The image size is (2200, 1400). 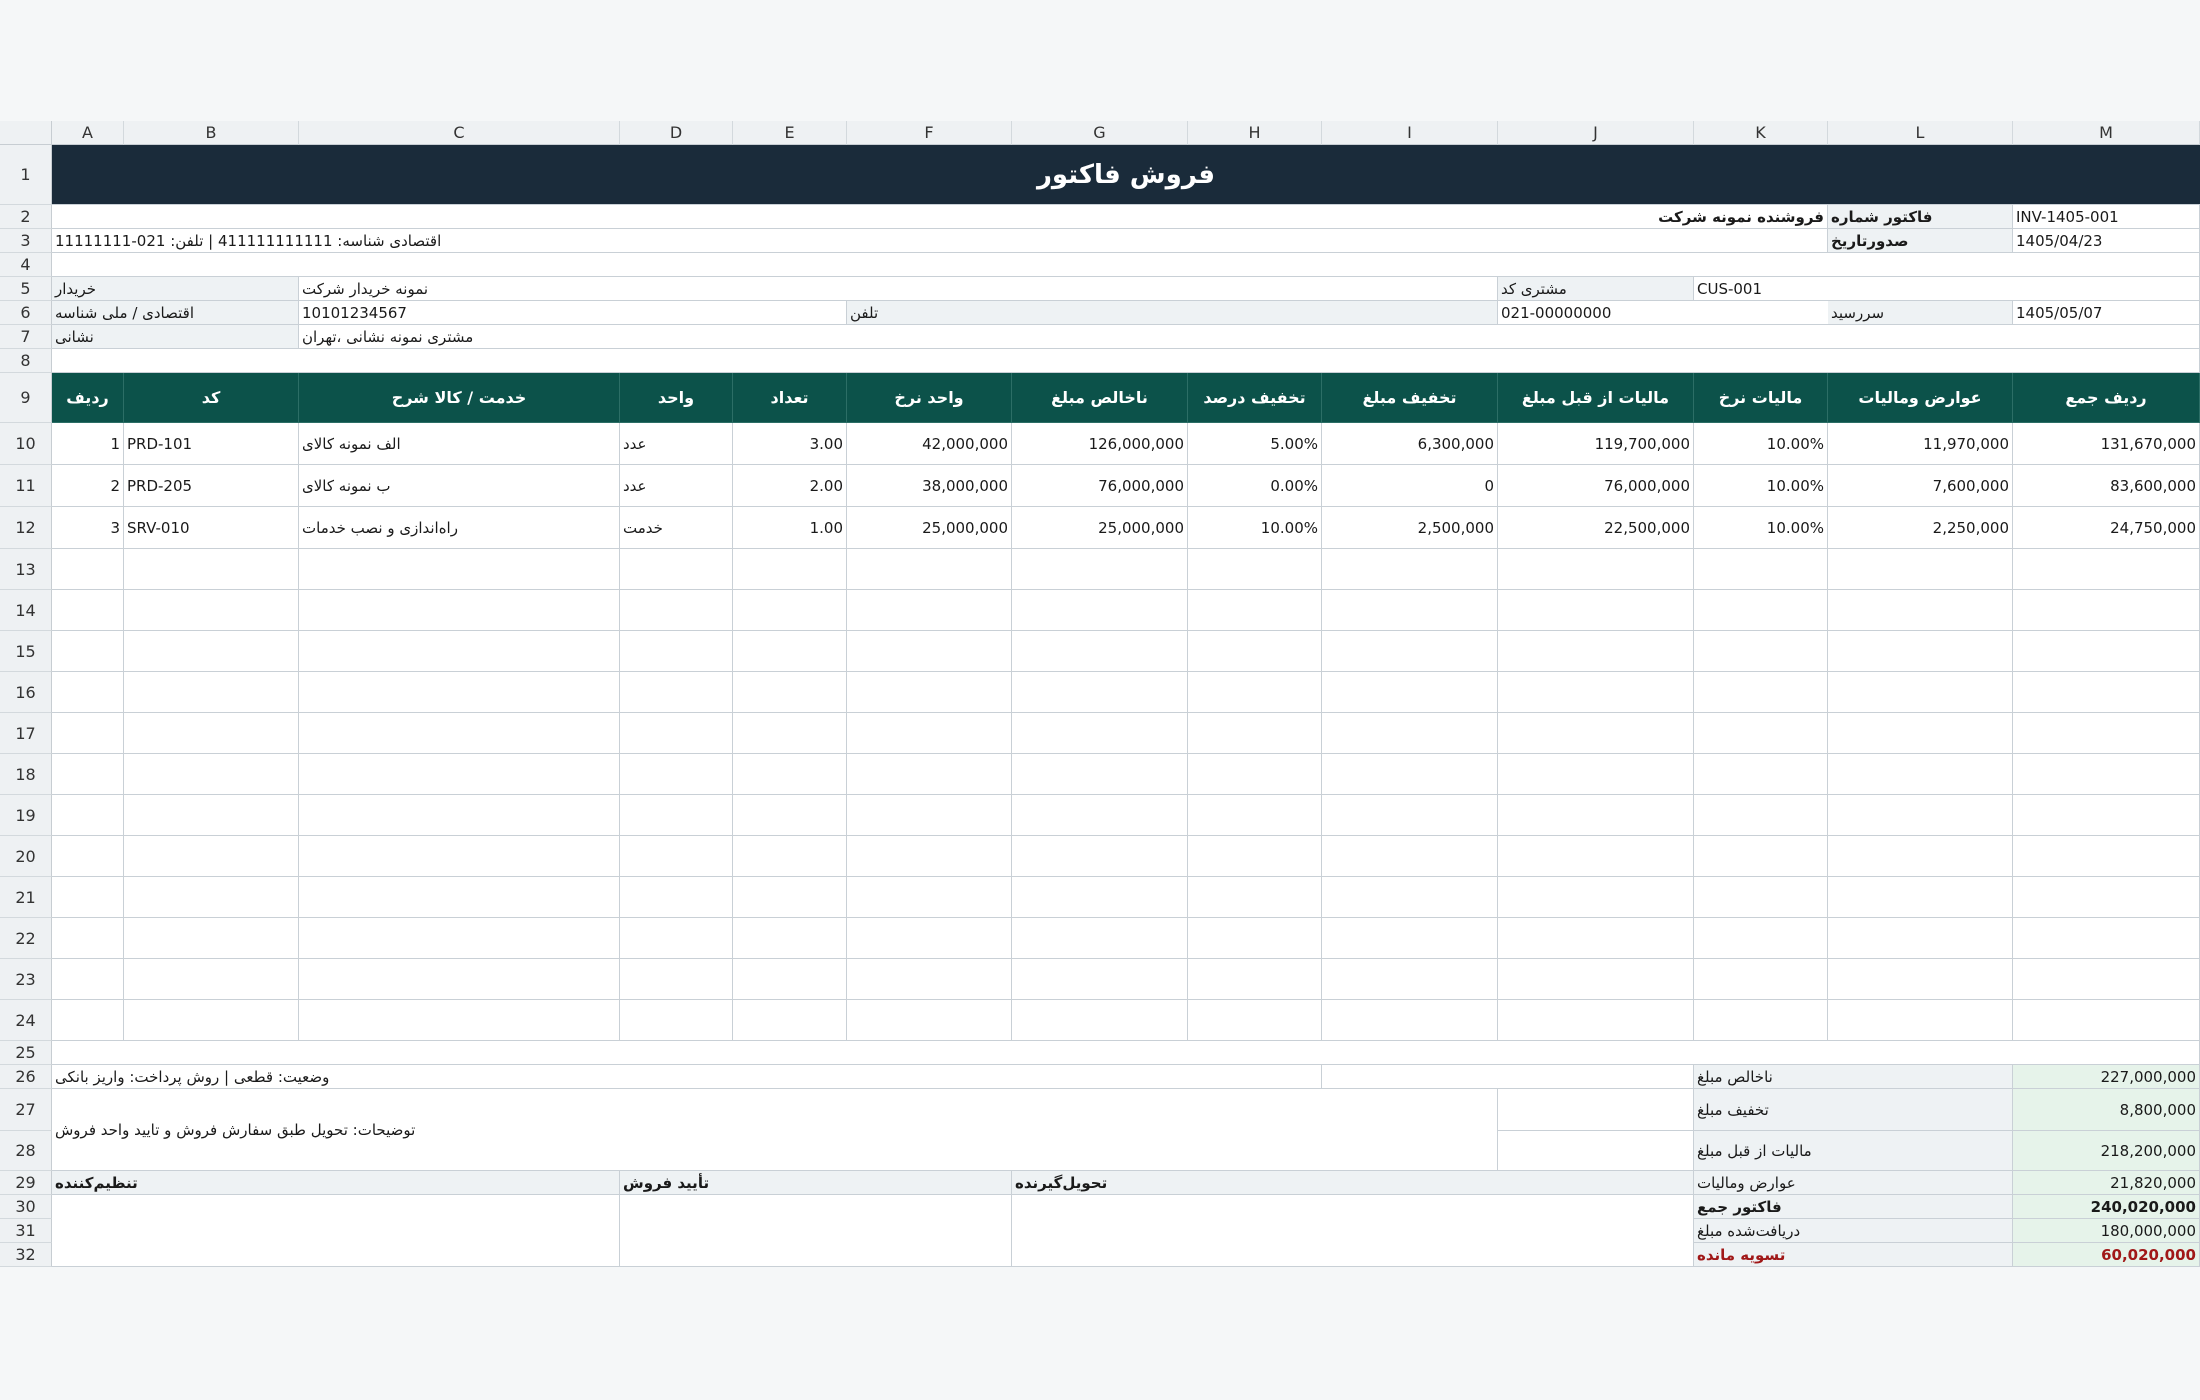 What do you see at coordinates (211, 133) in the screenshot?
I see `column-header-B: B` at bounding box center [211, 133].